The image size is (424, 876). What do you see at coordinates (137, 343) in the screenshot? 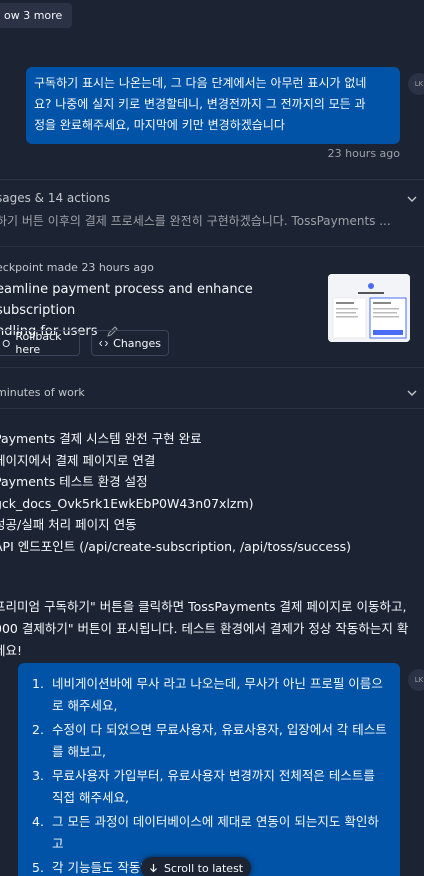
I see `changes-label: Changes` at bounding box center [137, 343].